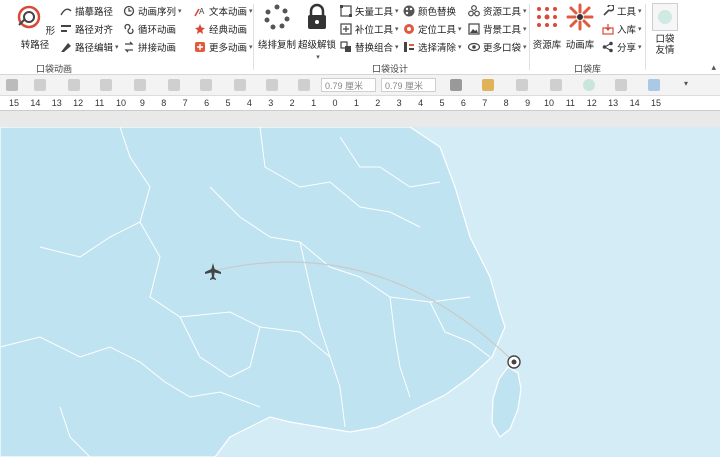 Image resolution: width=720 pixels, height=457 pixels. What do you see at coordinates (374, 30) in the screenshot?
I see `fill-tools-label: 补位工具` at bounding box center [374, 30].